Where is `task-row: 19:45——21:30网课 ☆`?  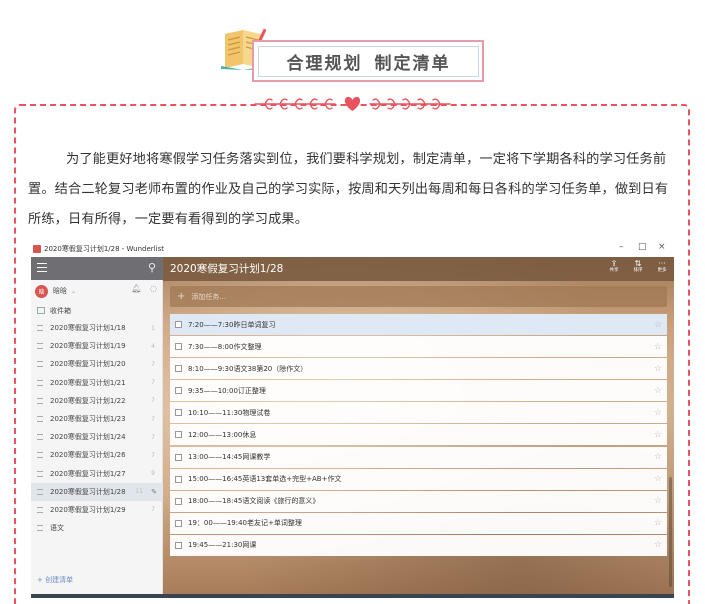 task-row: 19:45——21:30网课 ☆ is located at coordinates (418, 545).